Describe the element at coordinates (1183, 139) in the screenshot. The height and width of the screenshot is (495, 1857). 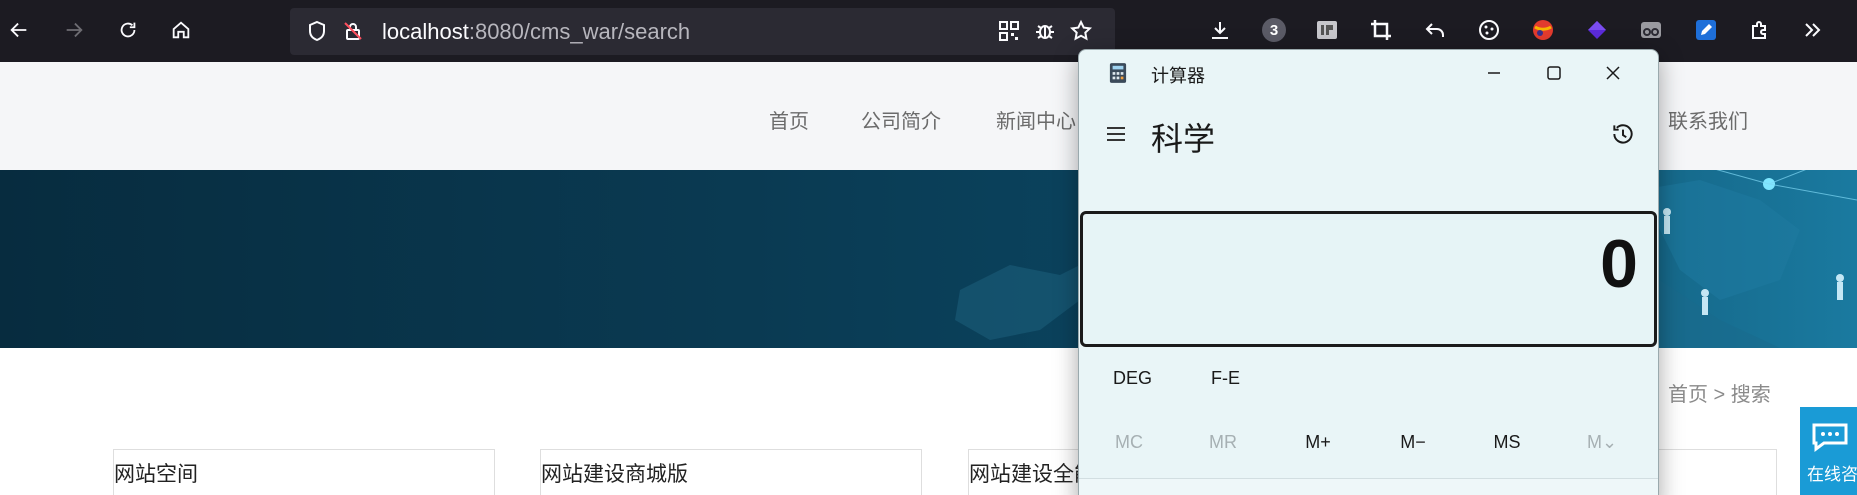
I see `calculator-mode-title: 科学` at that location.